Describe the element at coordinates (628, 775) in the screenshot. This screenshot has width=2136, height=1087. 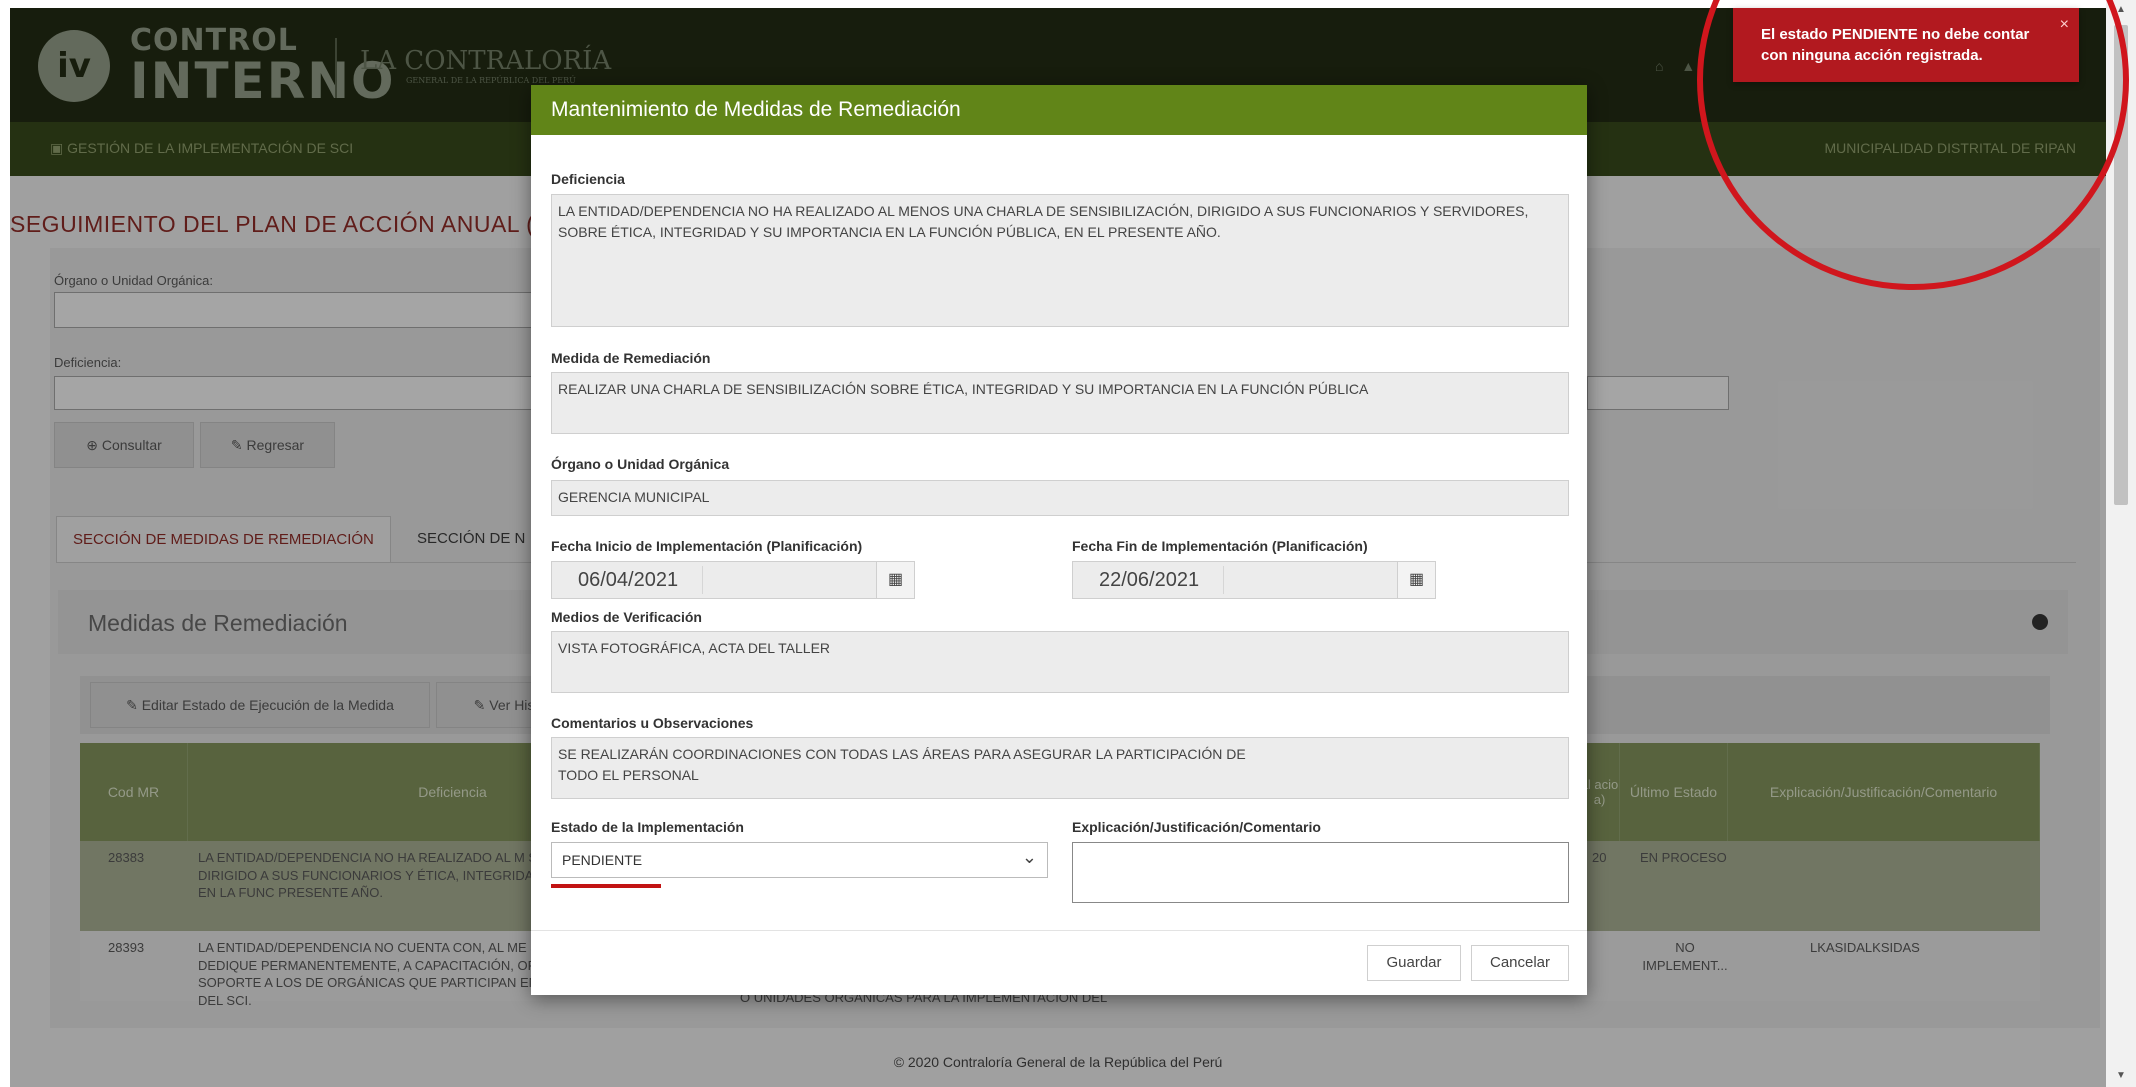
I see `comentarios-line2: TODO EL PERSONAL` at that location.